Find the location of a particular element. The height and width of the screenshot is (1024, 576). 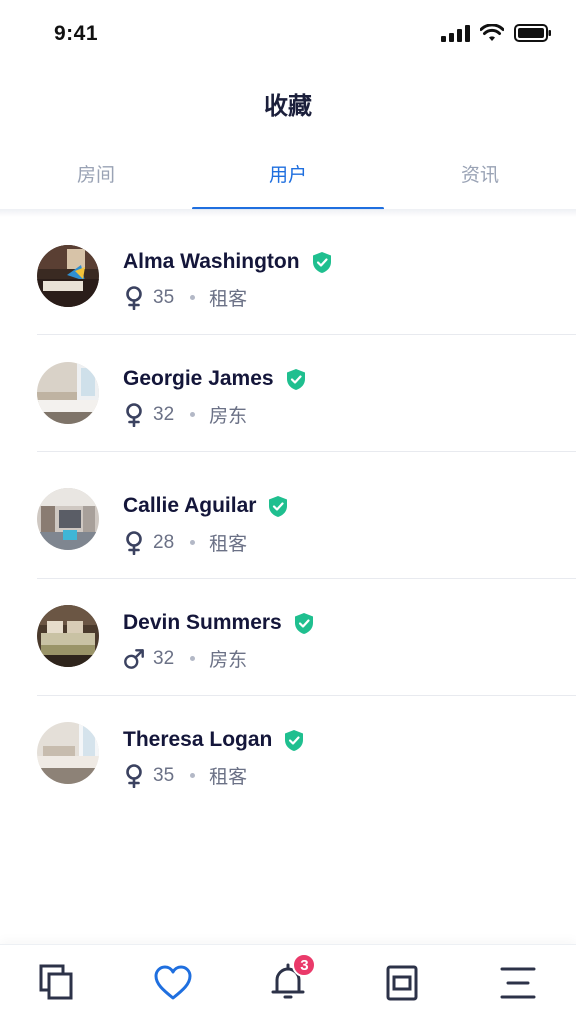

cellular-signal-icon is located at coordinates (455, 33).